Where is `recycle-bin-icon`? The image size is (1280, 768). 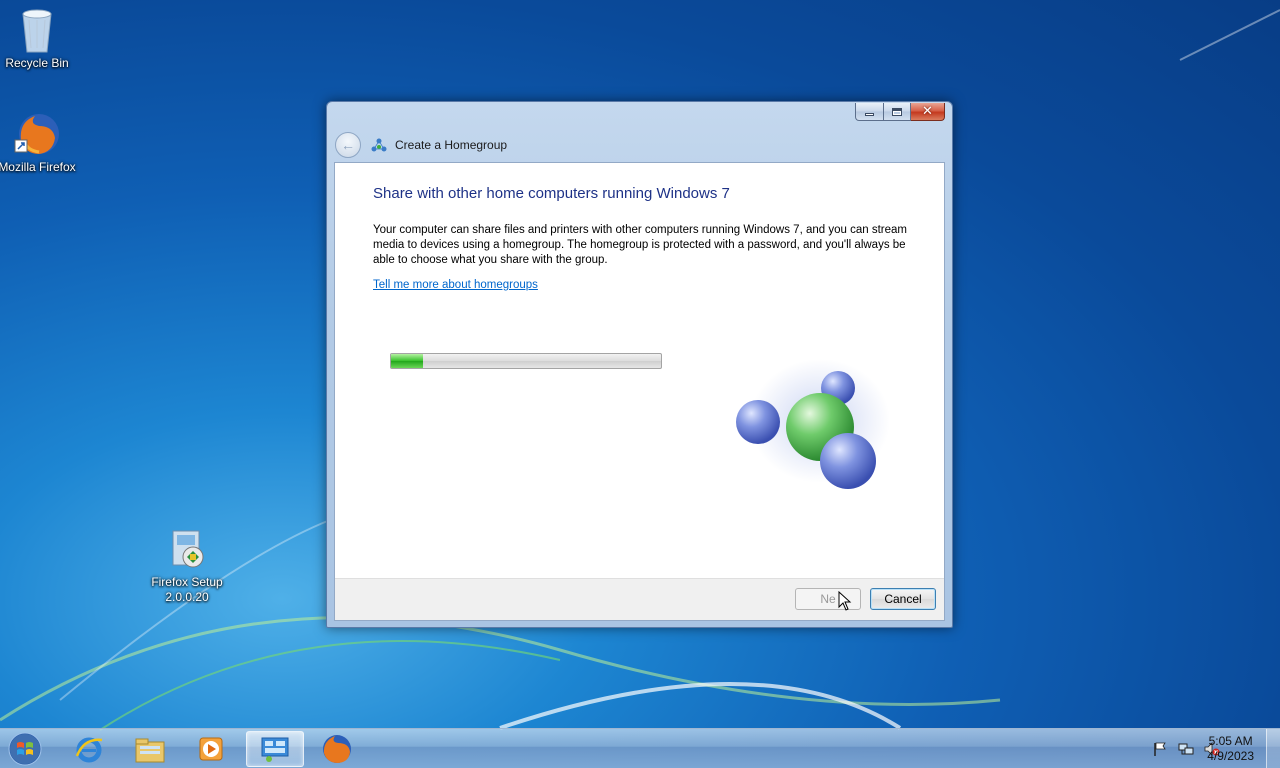
recycle-bin-icon is located at coordinates (37, 30).